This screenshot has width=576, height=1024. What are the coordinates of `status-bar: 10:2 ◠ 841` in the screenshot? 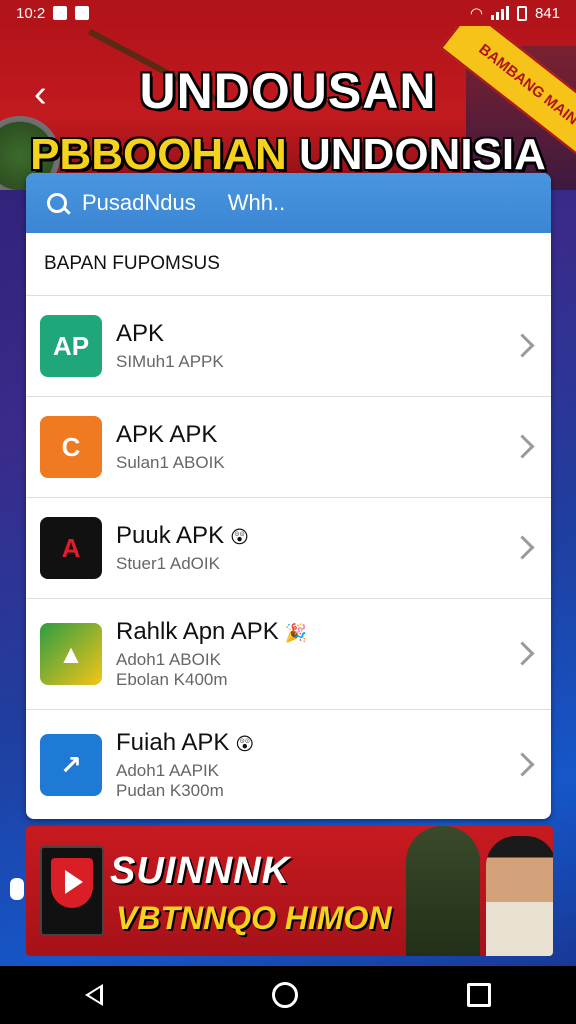 It's located at (288, 13).